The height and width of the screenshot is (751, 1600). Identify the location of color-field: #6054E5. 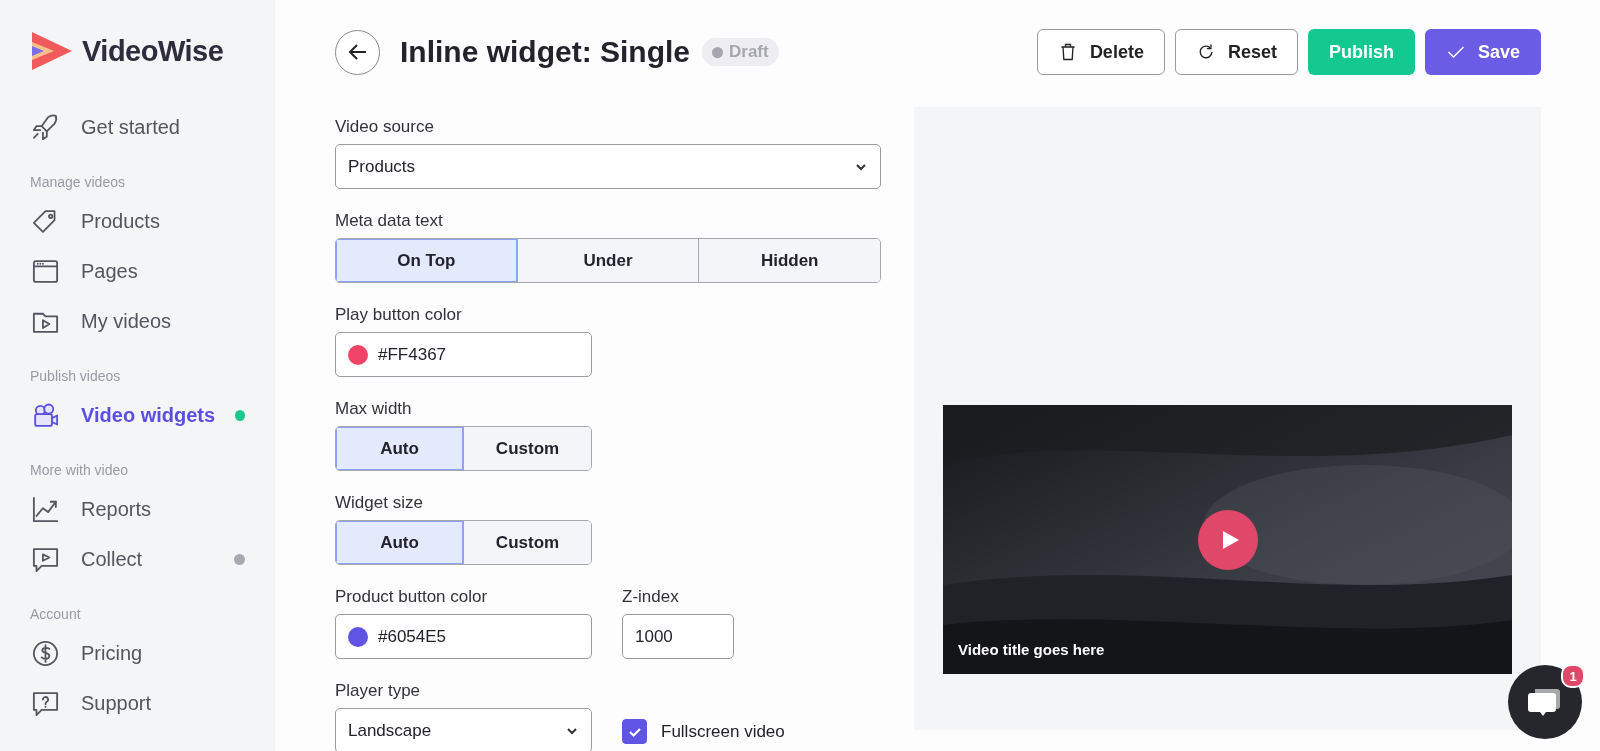
(463, 636).